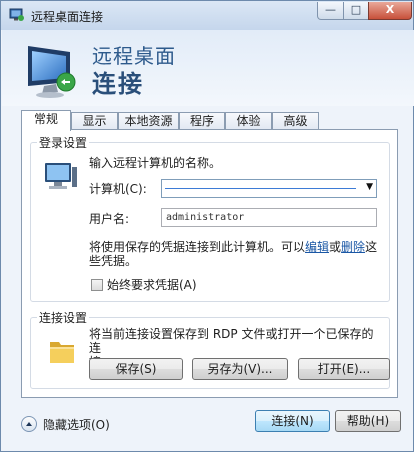  I want to click on username-label: 用户名:, so click(109, 219).